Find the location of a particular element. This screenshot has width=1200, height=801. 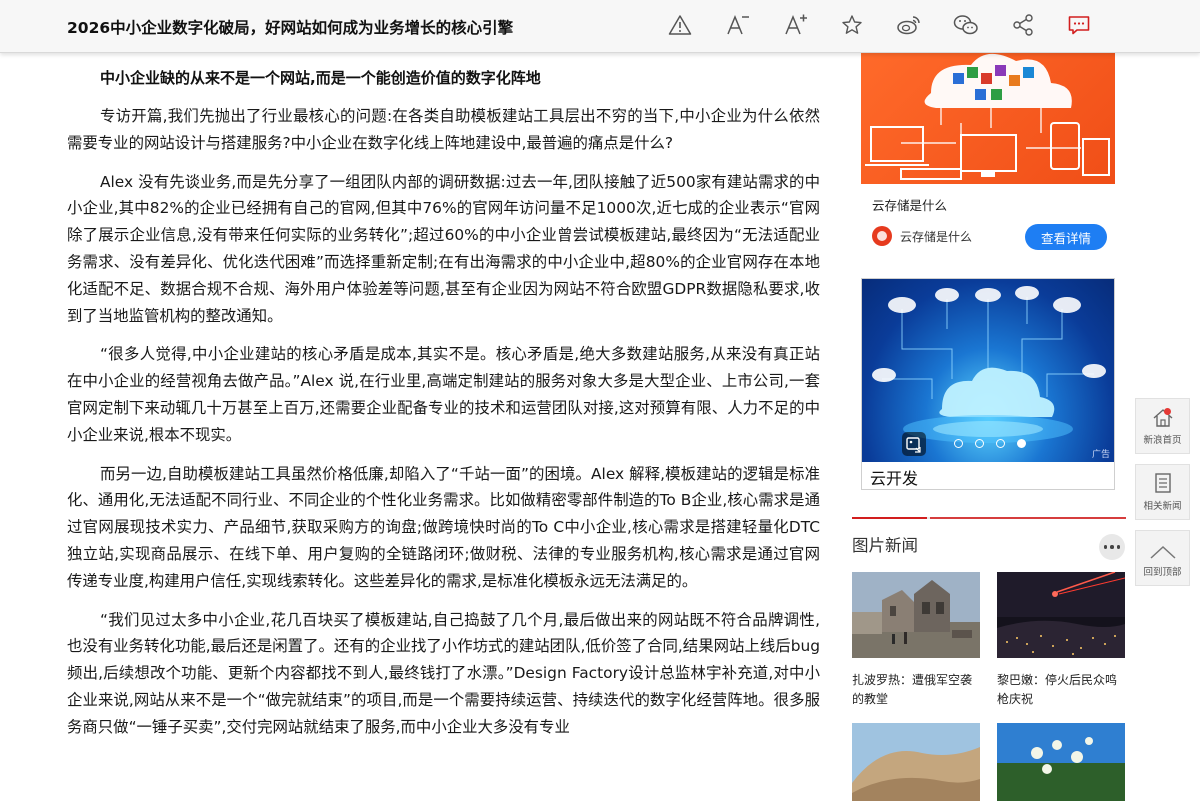

report-button is located at coordinates (680, 25).